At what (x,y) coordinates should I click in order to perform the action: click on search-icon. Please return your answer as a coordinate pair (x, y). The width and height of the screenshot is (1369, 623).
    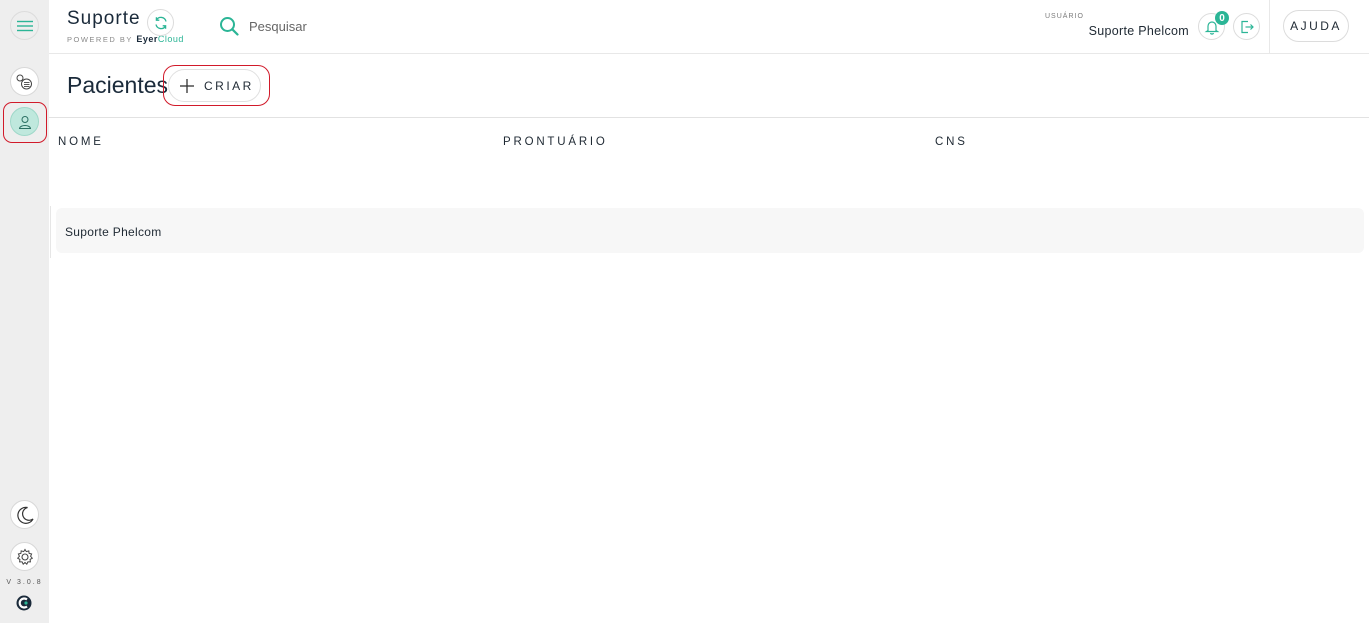
    Looking at the image, I should click on (229, 26).